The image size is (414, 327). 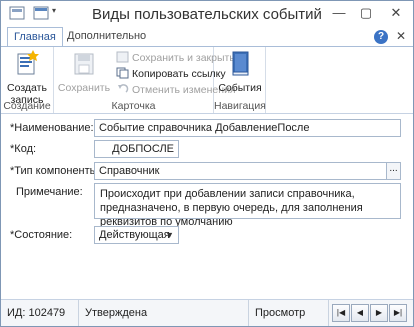 What do you see at coordinates (240, 63) in the screenshot?
I see `events-book-icon` at bounding box center [240, 63].